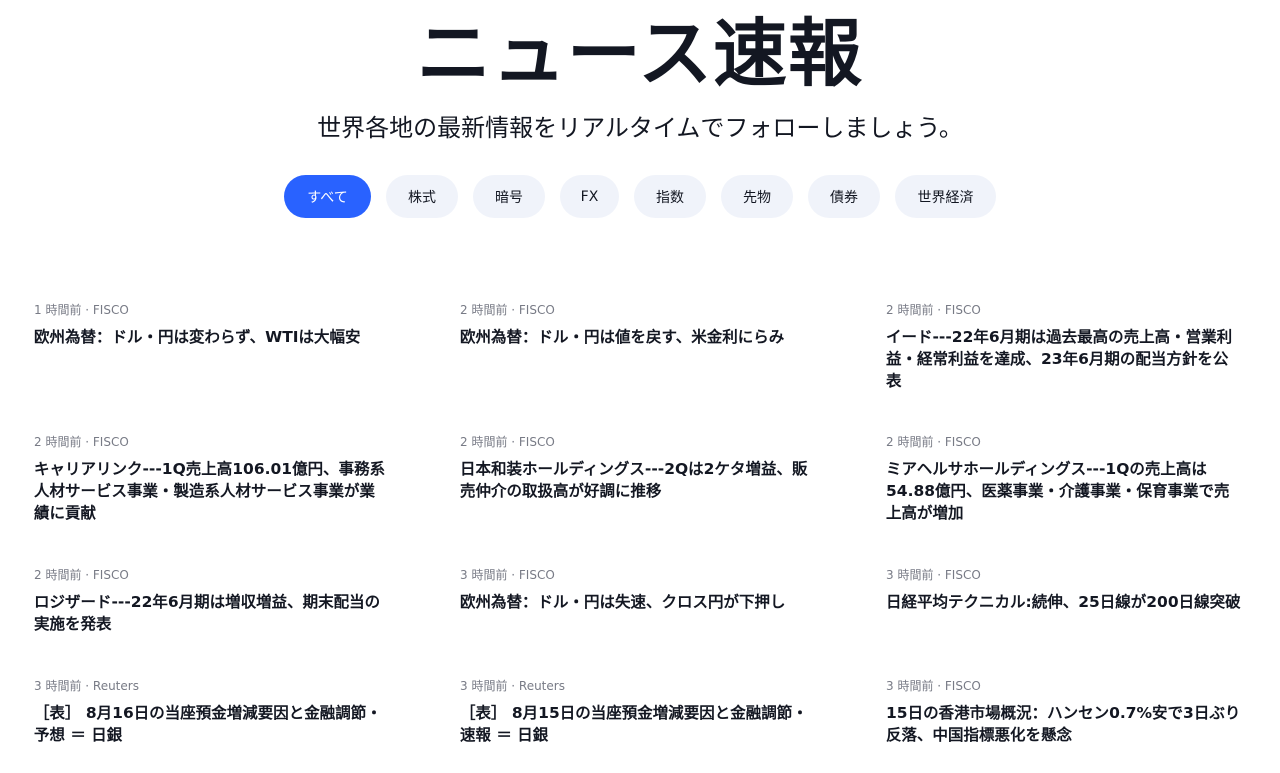 This screenshot has height=773, width=1280. What do you see at coordinates (211, 613) in the screenshot?
I see `news-title: ロジザード---22年6月期は増収増益、期末配当の実施を発表` at bounding box center [211, 613].